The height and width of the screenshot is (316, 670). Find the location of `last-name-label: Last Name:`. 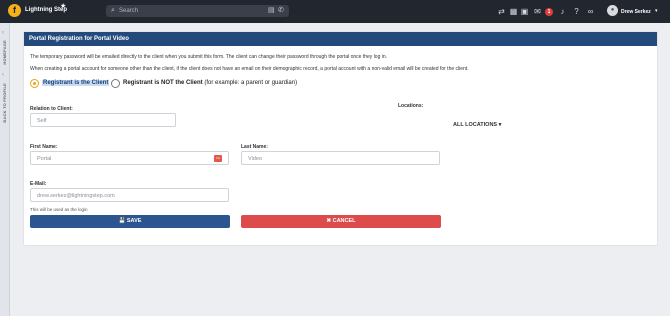

last-name-label: Last Name: is located at coordinates (254, 147).